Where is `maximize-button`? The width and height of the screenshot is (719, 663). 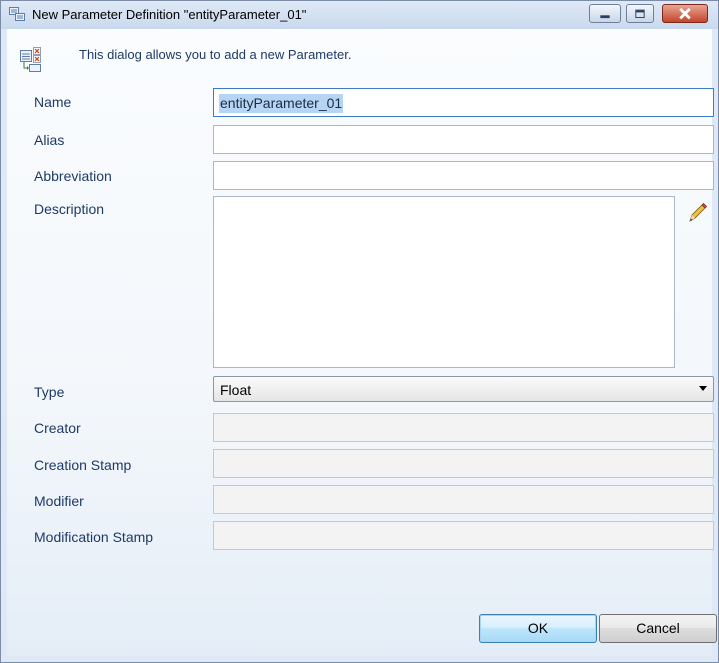 maximize-button is located at coordinates (640, 13).